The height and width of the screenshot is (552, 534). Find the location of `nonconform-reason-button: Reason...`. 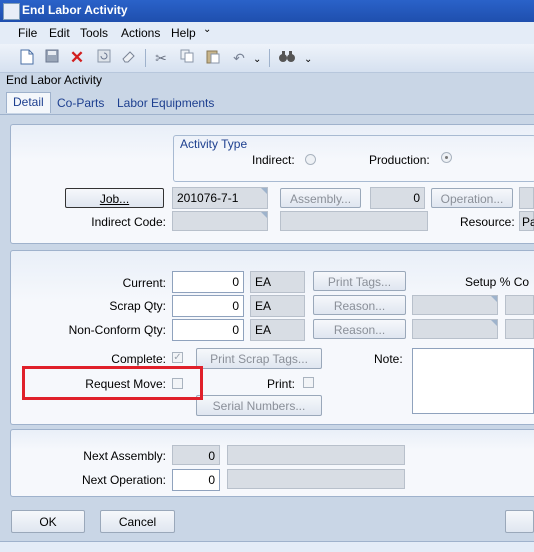

nonconform-reason-button: Reason... is located at coordinates (359, 329).